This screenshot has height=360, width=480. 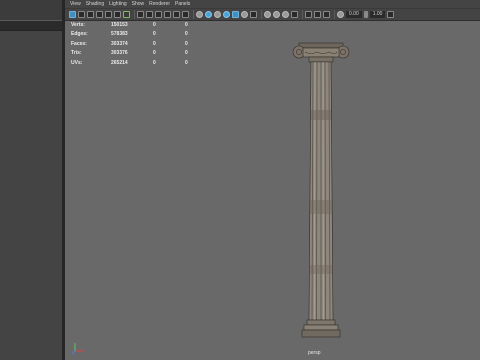 I want to click on gamma-field: 1.00, so click(x=377, y=14).